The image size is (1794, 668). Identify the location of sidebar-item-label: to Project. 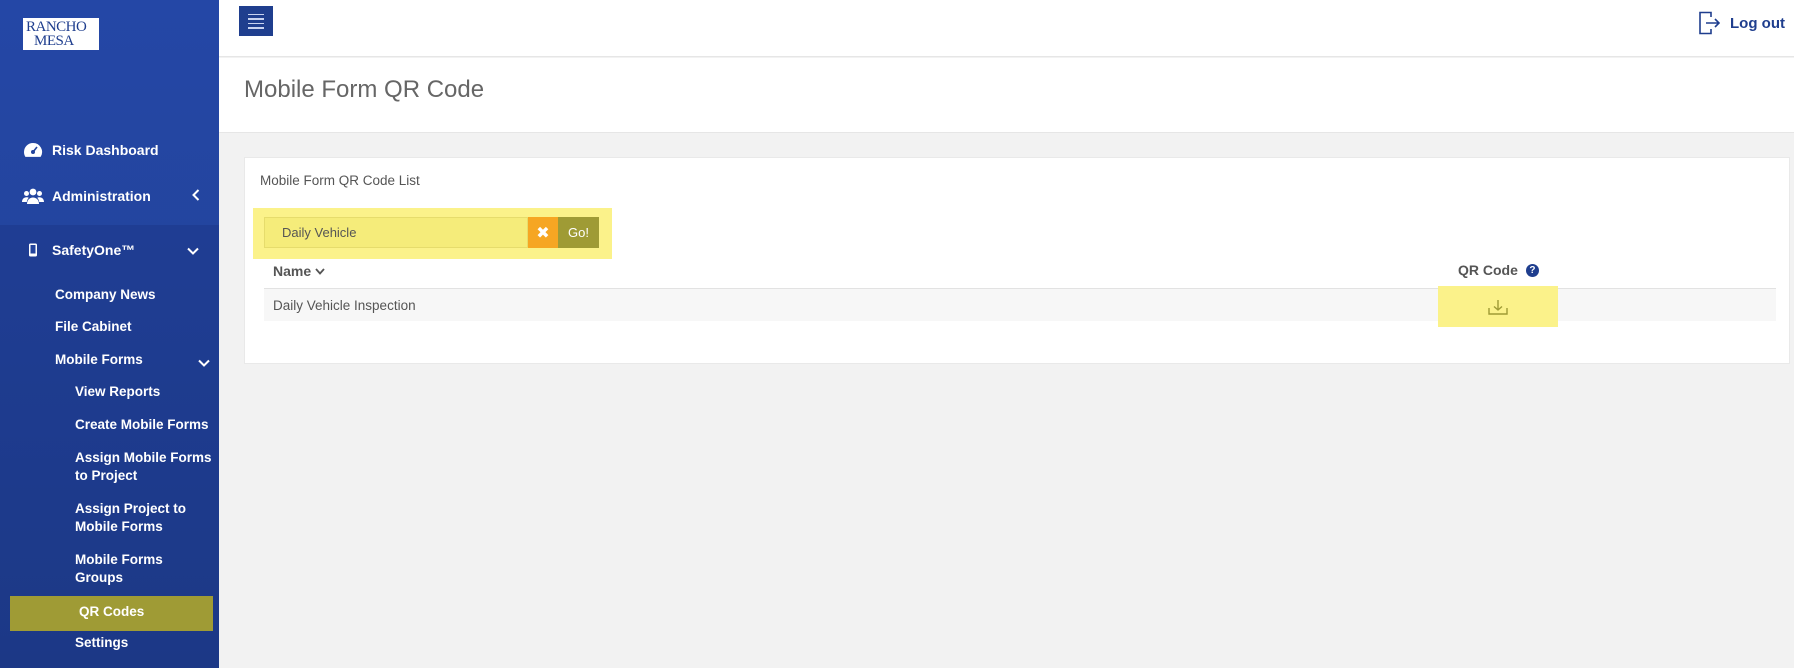
(106, 475).